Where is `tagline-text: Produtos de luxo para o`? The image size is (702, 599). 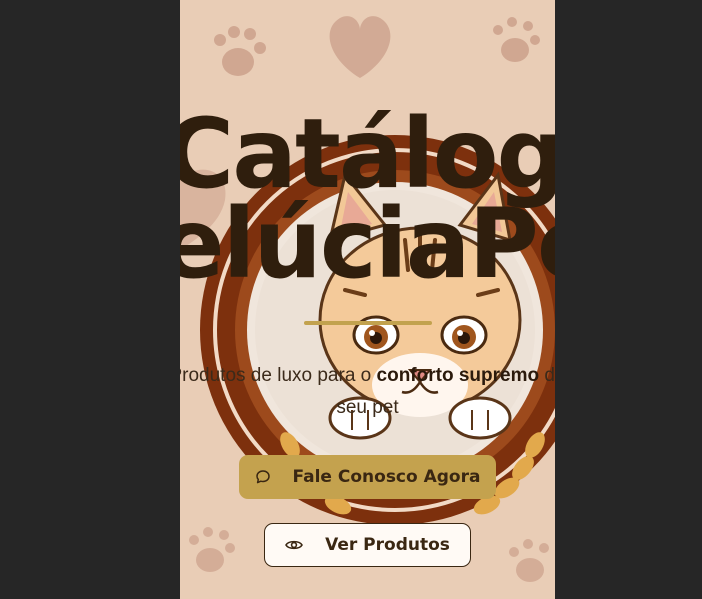
tagline-text: Produtos de luxo para o is located at coordinates (278, 375).